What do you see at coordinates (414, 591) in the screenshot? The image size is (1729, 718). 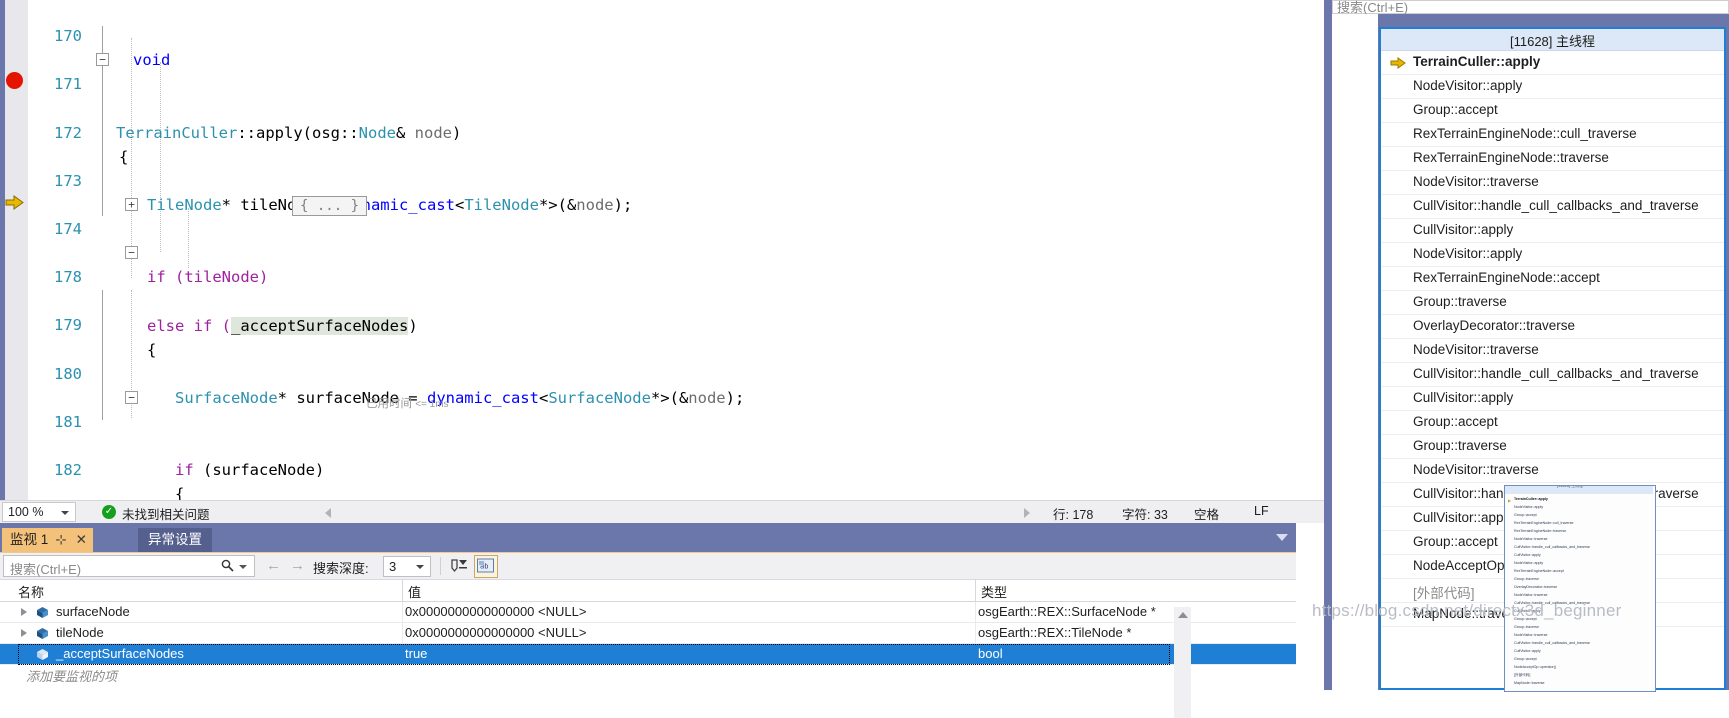 I see `column-header-value: 值` at bounding box center [414, 591].